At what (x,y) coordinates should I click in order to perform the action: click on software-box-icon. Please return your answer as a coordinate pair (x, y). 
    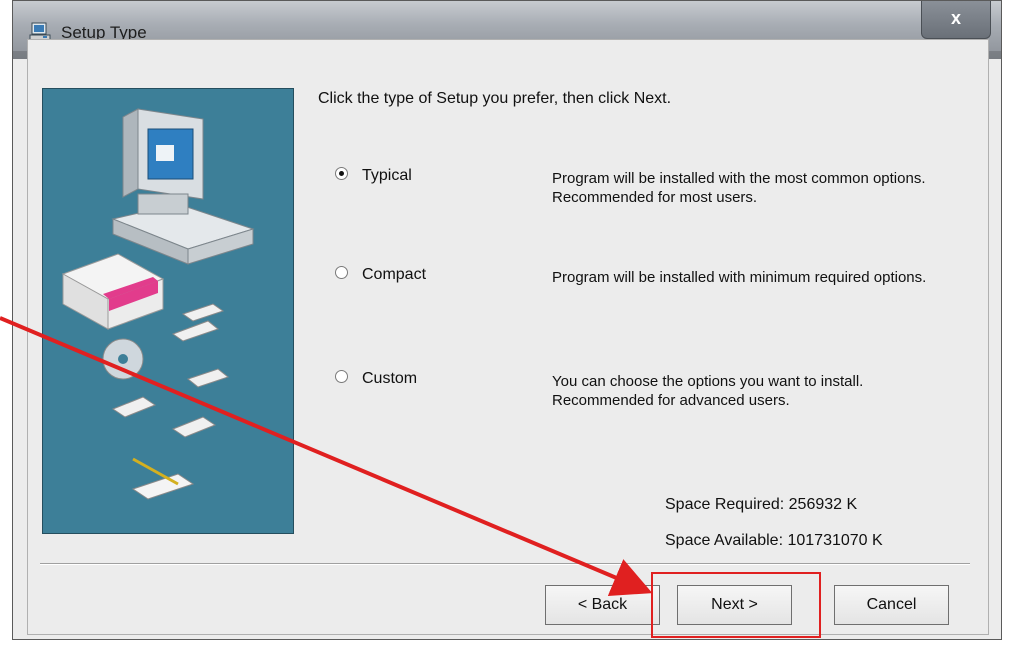
    Looking at the image, I should click on (113, 291).